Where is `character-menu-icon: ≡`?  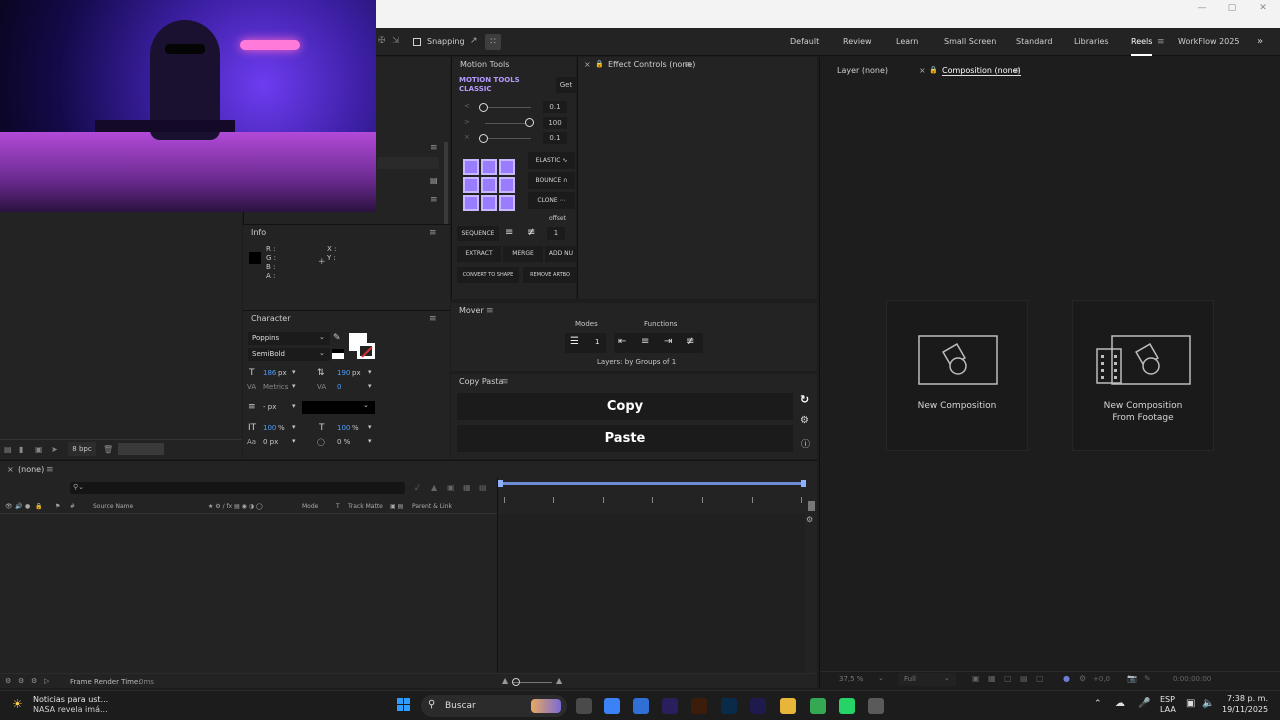
character-menu-icon: ≡ is located at coordinates (433, 319).